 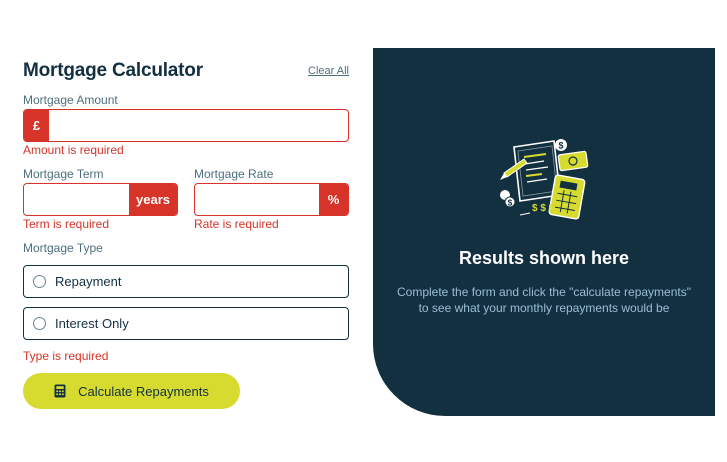 I want to click on term-unit-suffix: years, so click(x=153, y=199).